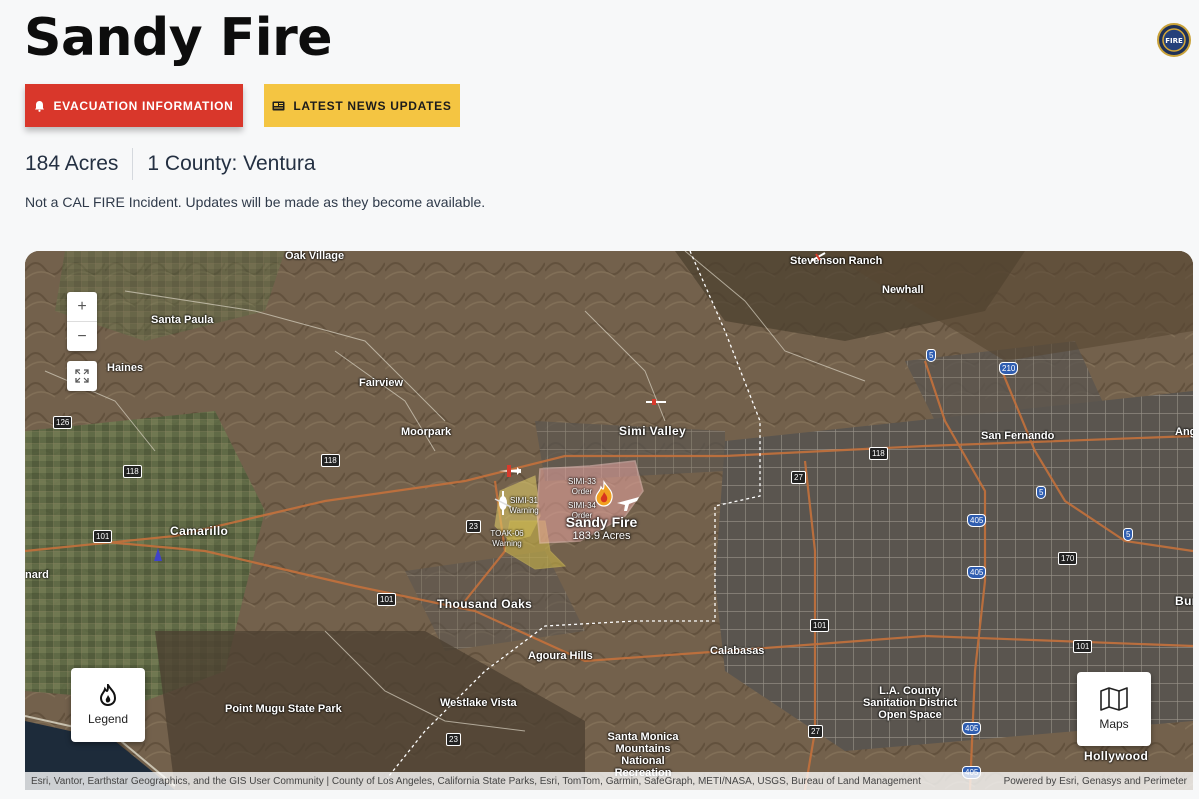 Image resolution: width=1199 pixels, height=799 pixels. I want to click on map-label-moorpark: Moorpark, so click(426, 432).